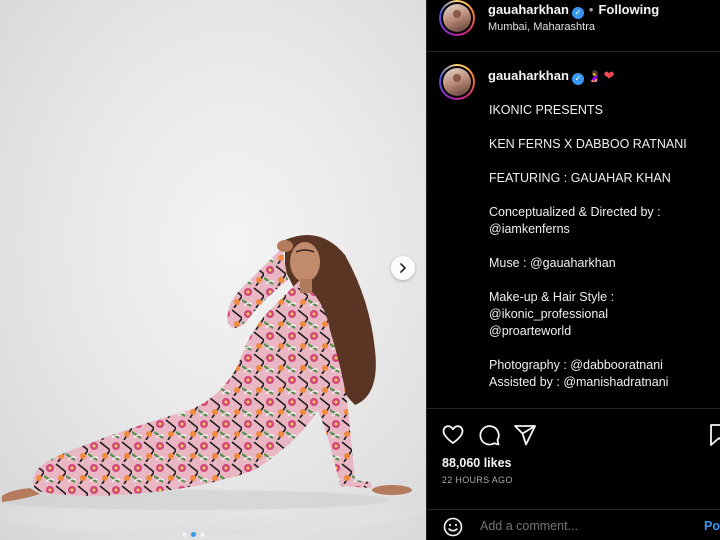  Describe the element at coordinates (588, 144) in the screenshot. I see `caption-line: KEN FERNS X DABBOO RATNANI` at that location.